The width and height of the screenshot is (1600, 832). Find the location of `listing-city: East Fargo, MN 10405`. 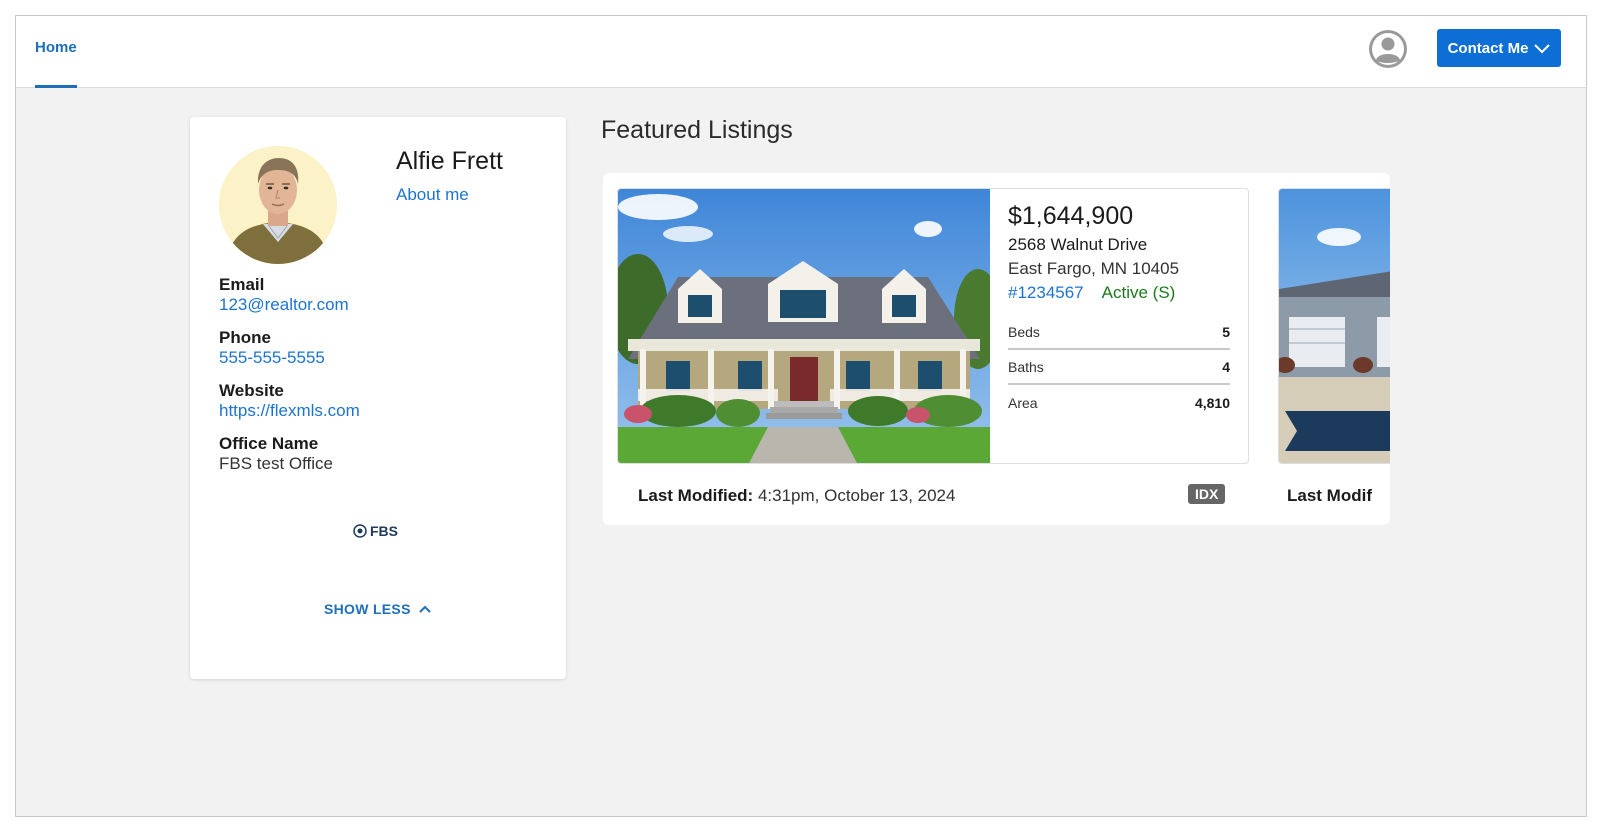

listing-city: East Fargo, MN 10405 is located at coordinates (1094, 268).